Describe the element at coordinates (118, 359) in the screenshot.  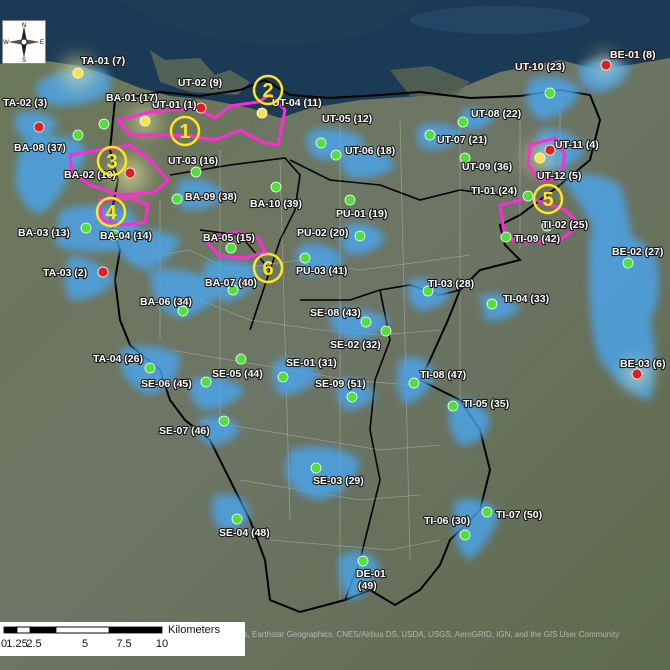
I see `sample-point-label: TA-04 (26)` at that location.